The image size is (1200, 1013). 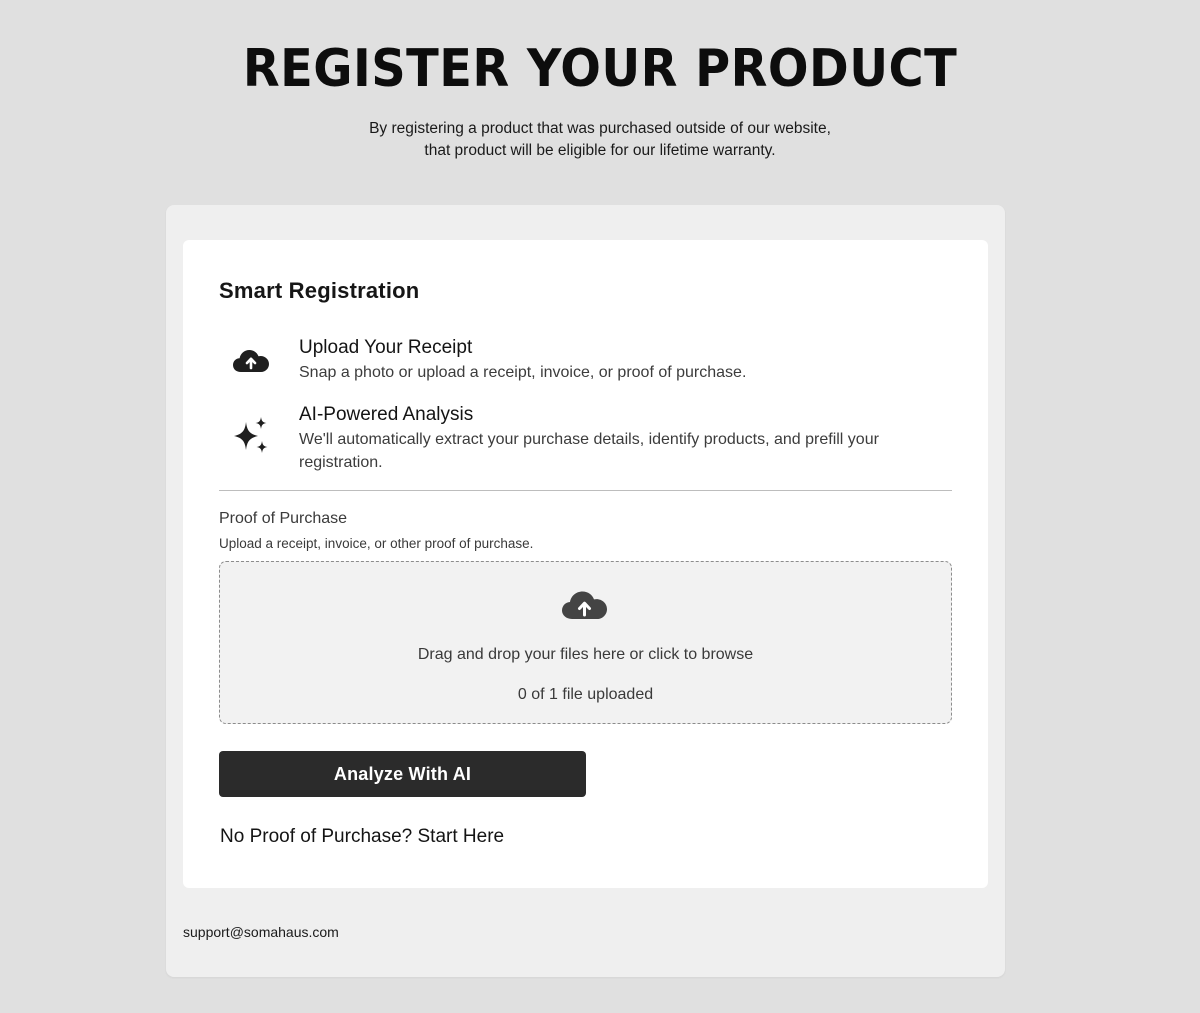 I want to click on upload-count: 0 of 1 file uploaded, so click(x=585, y=694).